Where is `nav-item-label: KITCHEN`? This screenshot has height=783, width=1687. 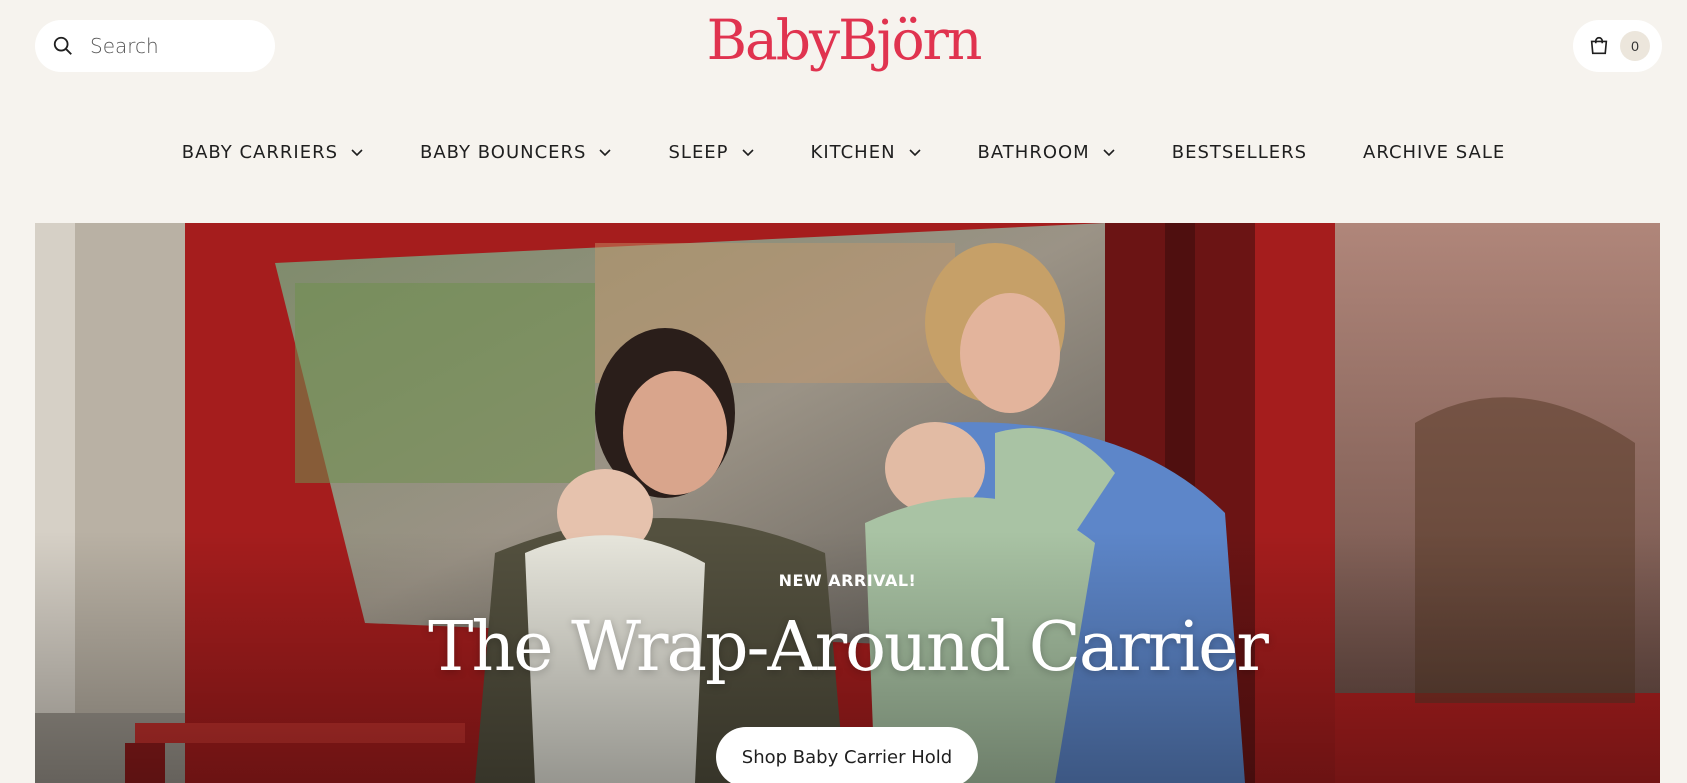
nav-item-label: KITCHEN is located at coordinates (853, 152).